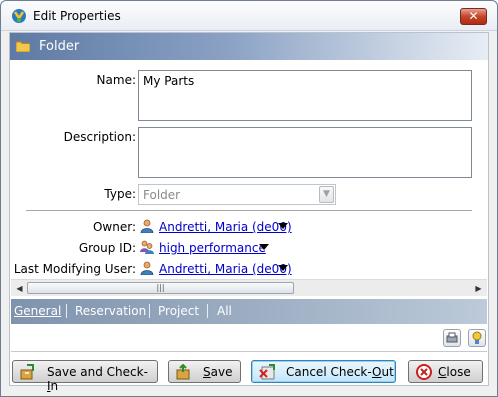 This screenshot has width=498, height=397. I want to click on close-button: Close, so click(445, 371).